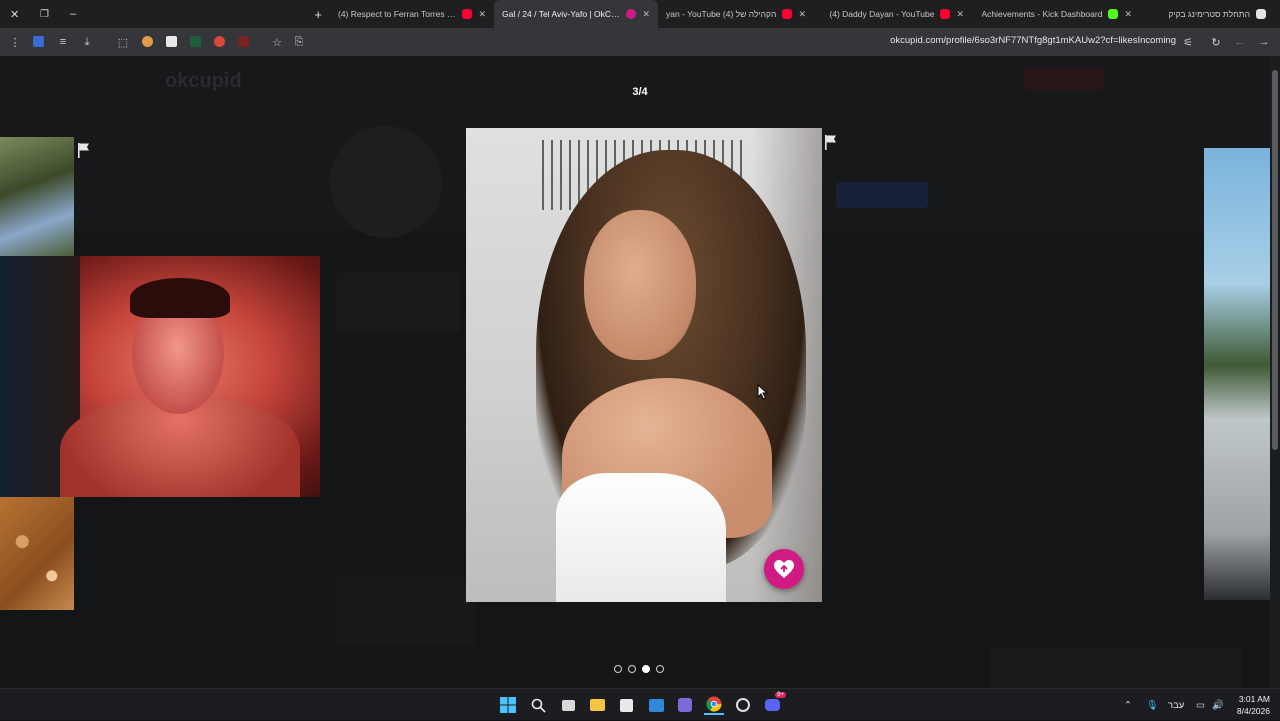  What do you see at coordinates (640, 285) in the screenshot?
I see `photo-subject-face` at bounding box center [640, 285].